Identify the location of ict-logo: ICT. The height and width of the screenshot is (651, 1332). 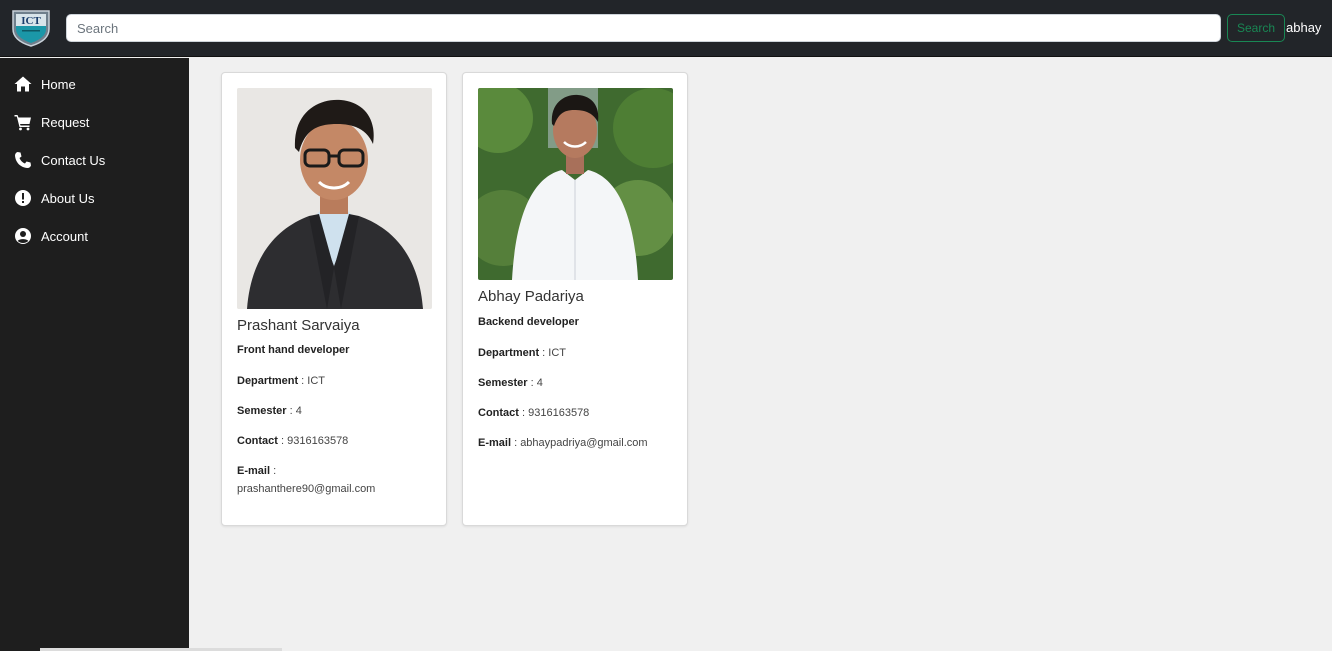
(31, 28).